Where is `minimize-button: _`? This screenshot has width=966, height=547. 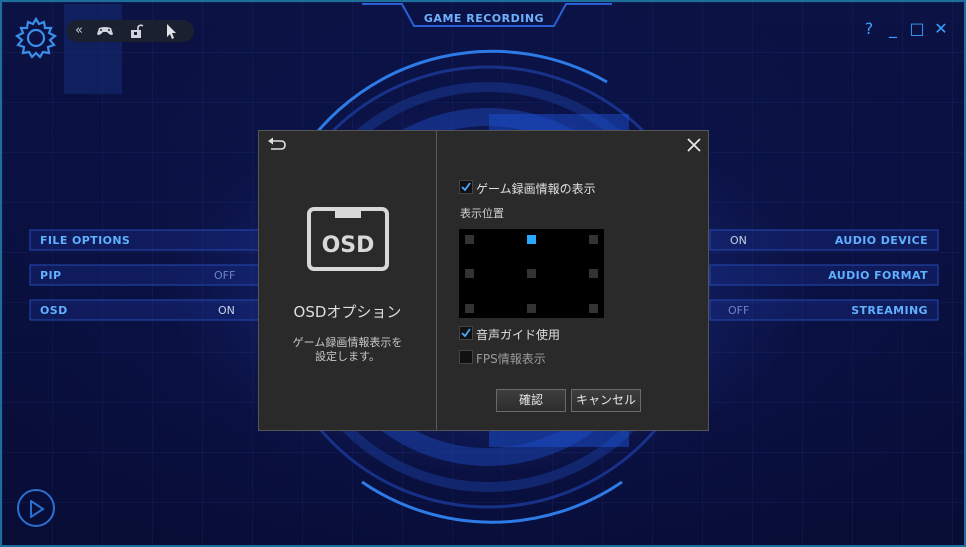 minimize-button: _ is located at coordinates (893, 29).